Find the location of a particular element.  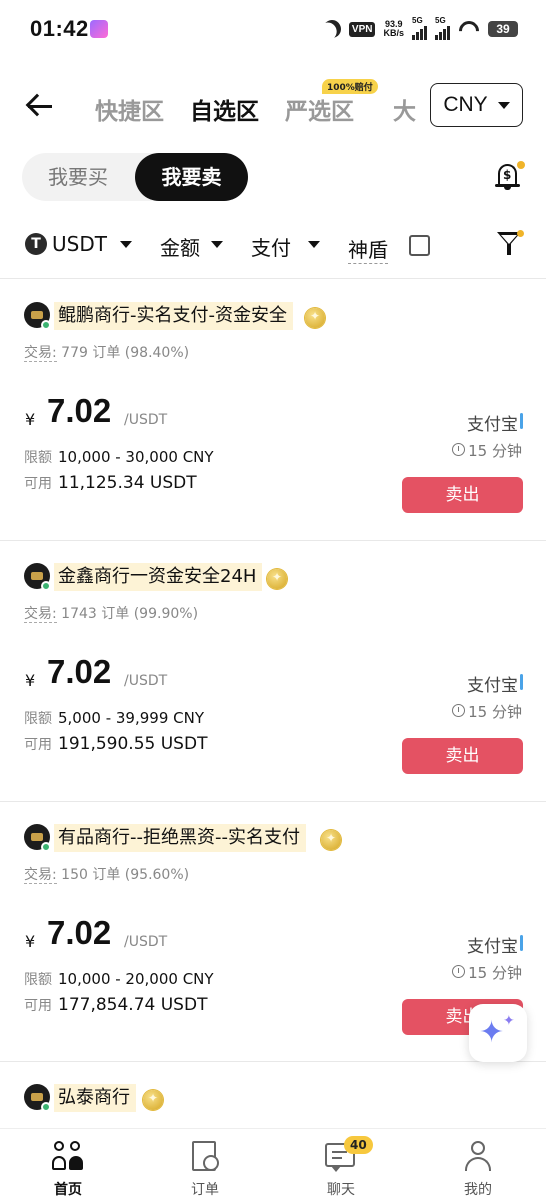

speed-unit: KB/s is located at coordinates (393, 33).